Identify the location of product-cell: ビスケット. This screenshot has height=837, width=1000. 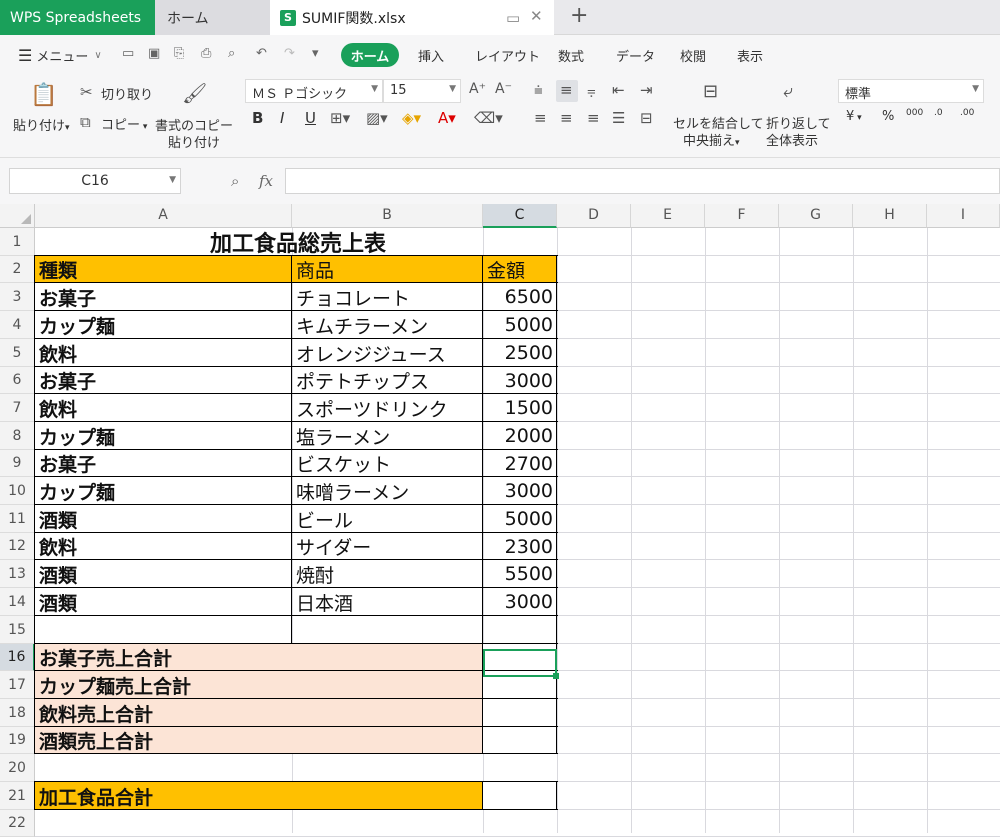
(387, 463).